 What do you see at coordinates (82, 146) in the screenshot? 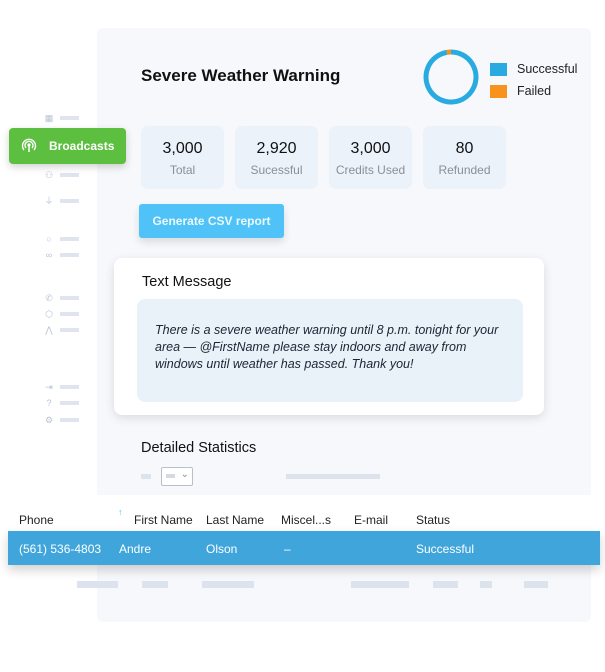
I see `broadcasts-label: Broadcasts` at bounding box center [82, 146].